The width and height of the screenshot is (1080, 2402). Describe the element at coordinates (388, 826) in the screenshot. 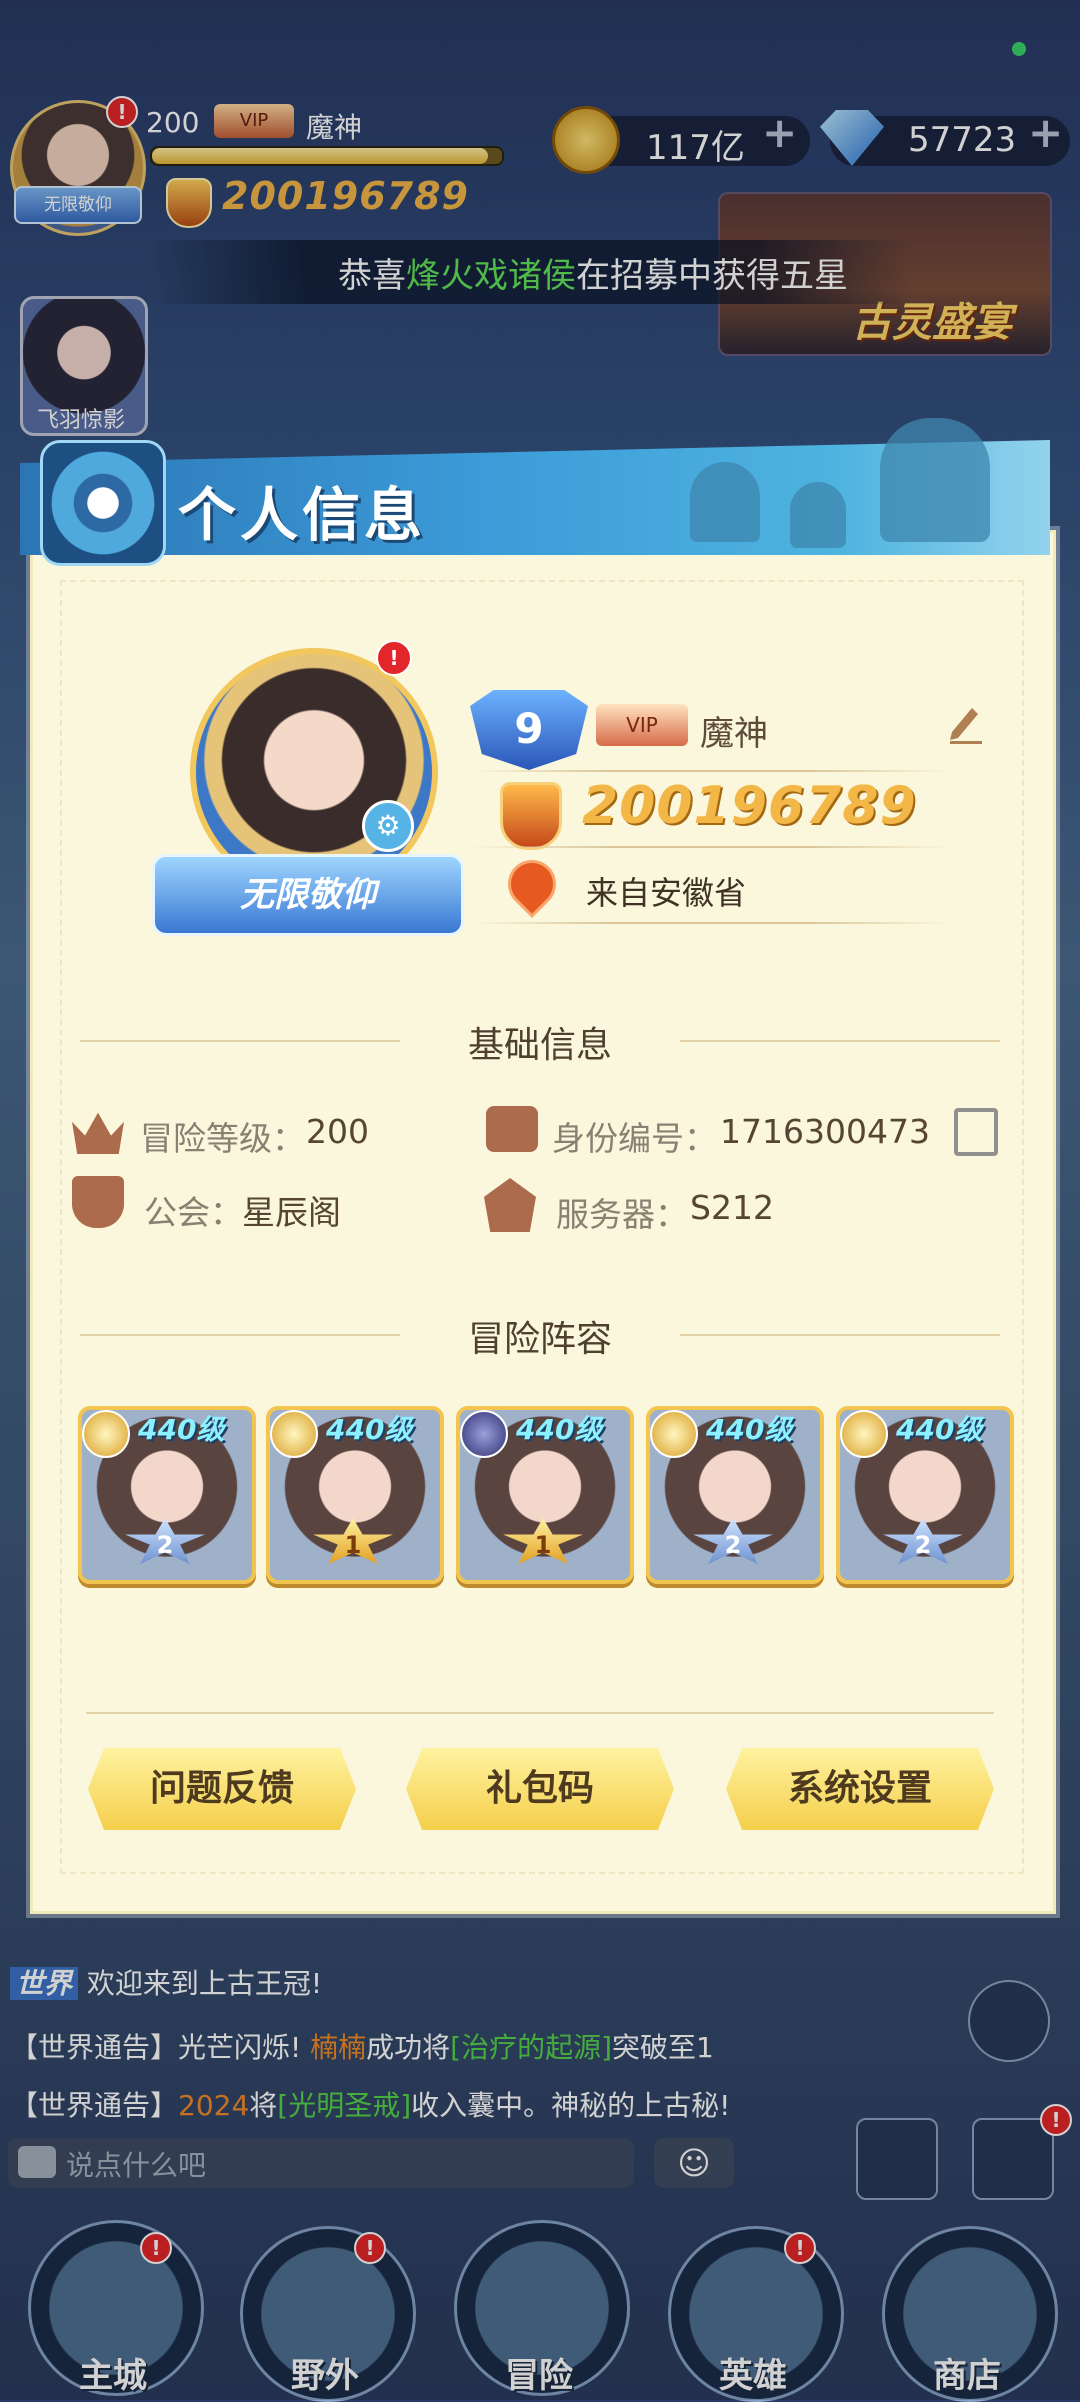

I see `avatar-settings-gear-icon: ⚙` at that location.